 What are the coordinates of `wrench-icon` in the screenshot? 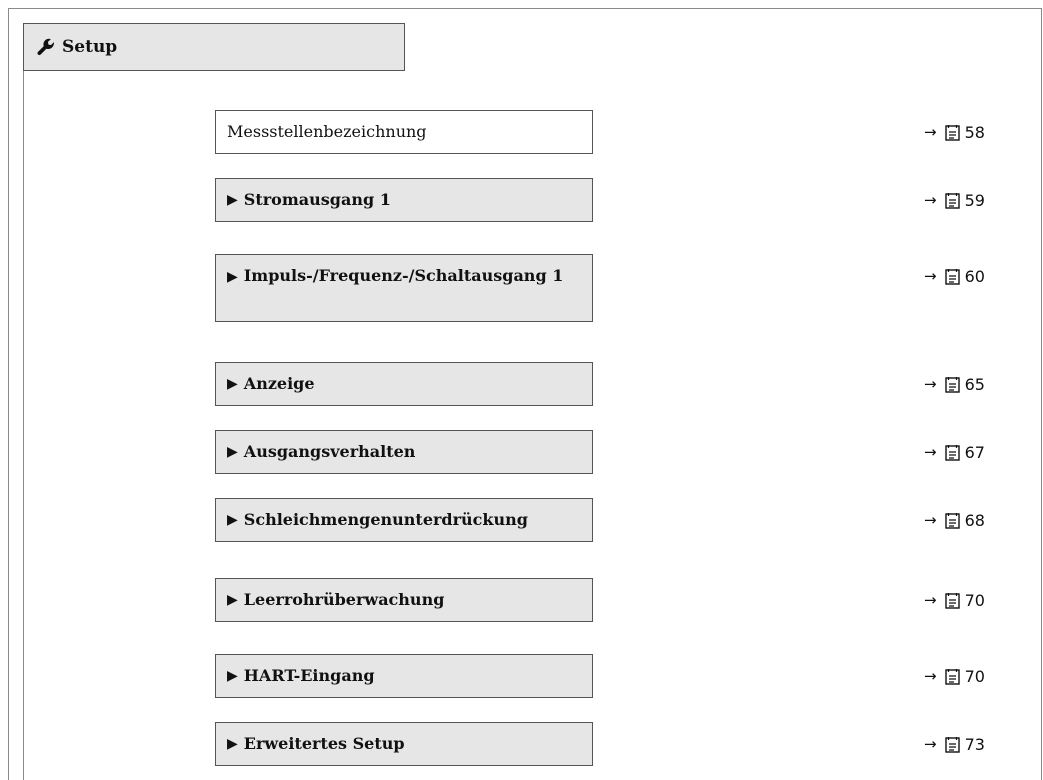 It's located at (49, 47).